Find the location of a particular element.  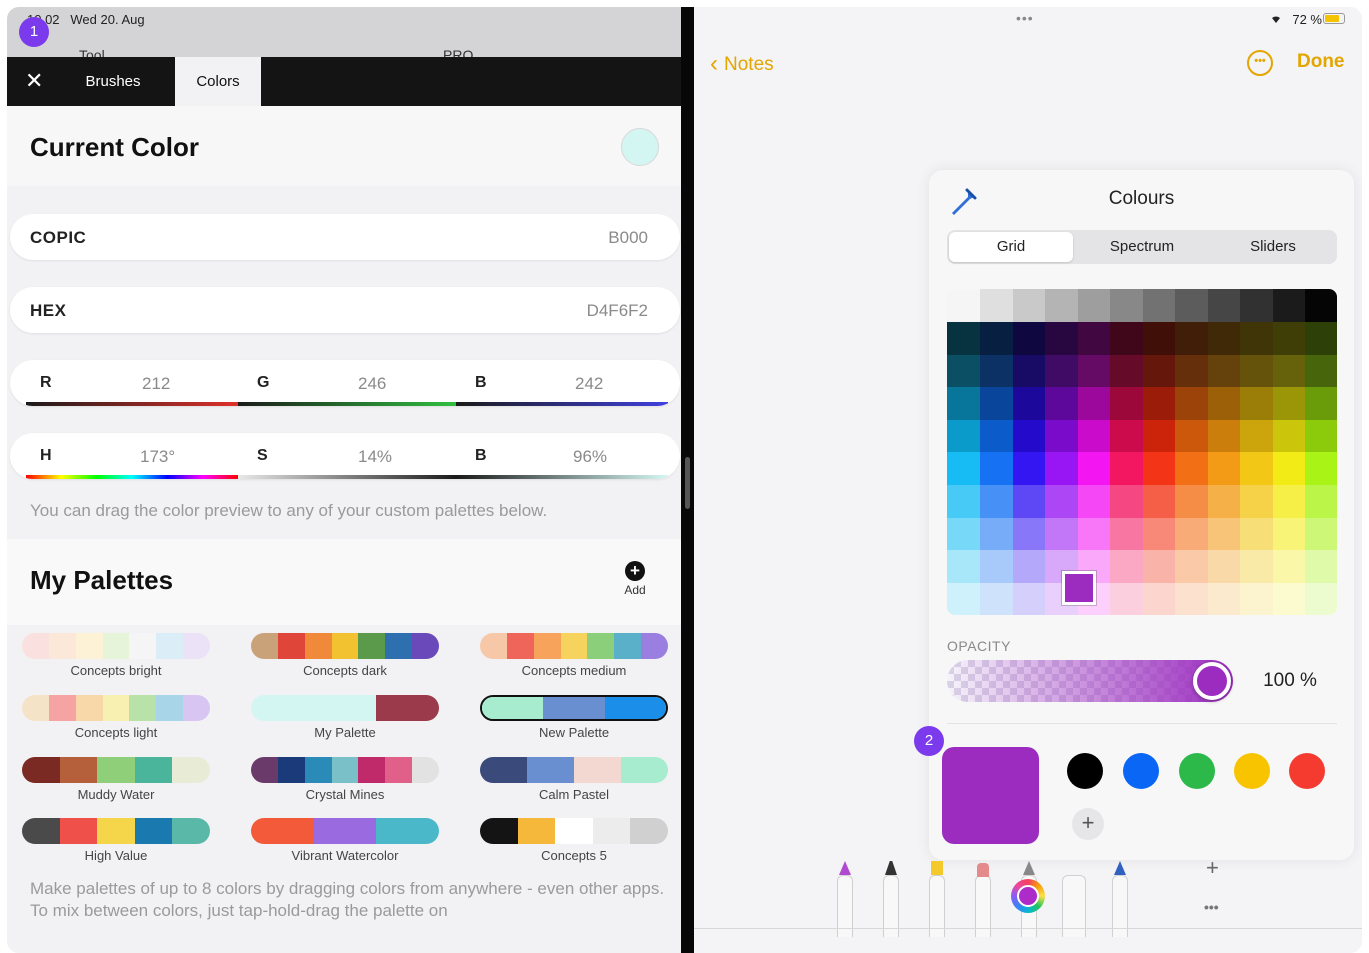

opacity-value: 100 % is located at coordinates (1290, 684).